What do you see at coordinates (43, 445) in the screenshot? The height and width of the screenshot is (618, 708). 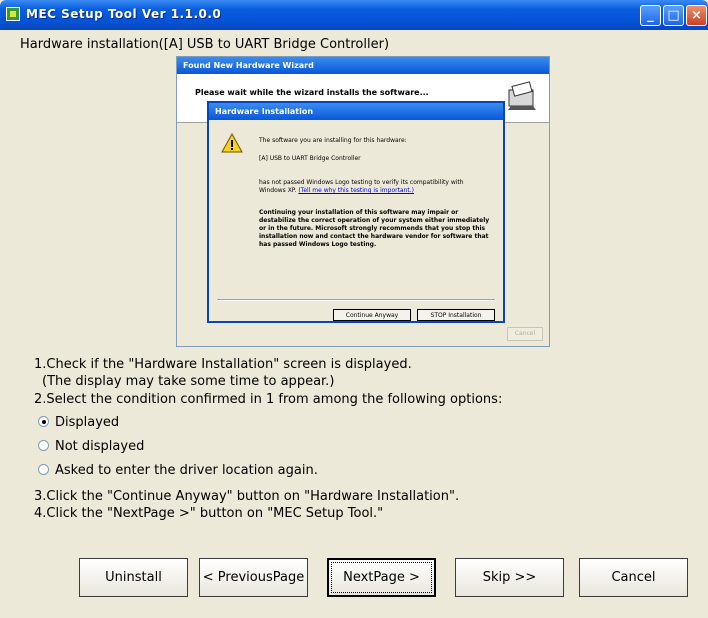 I see `radio-not-displayed` at bounding box center [43, 445].